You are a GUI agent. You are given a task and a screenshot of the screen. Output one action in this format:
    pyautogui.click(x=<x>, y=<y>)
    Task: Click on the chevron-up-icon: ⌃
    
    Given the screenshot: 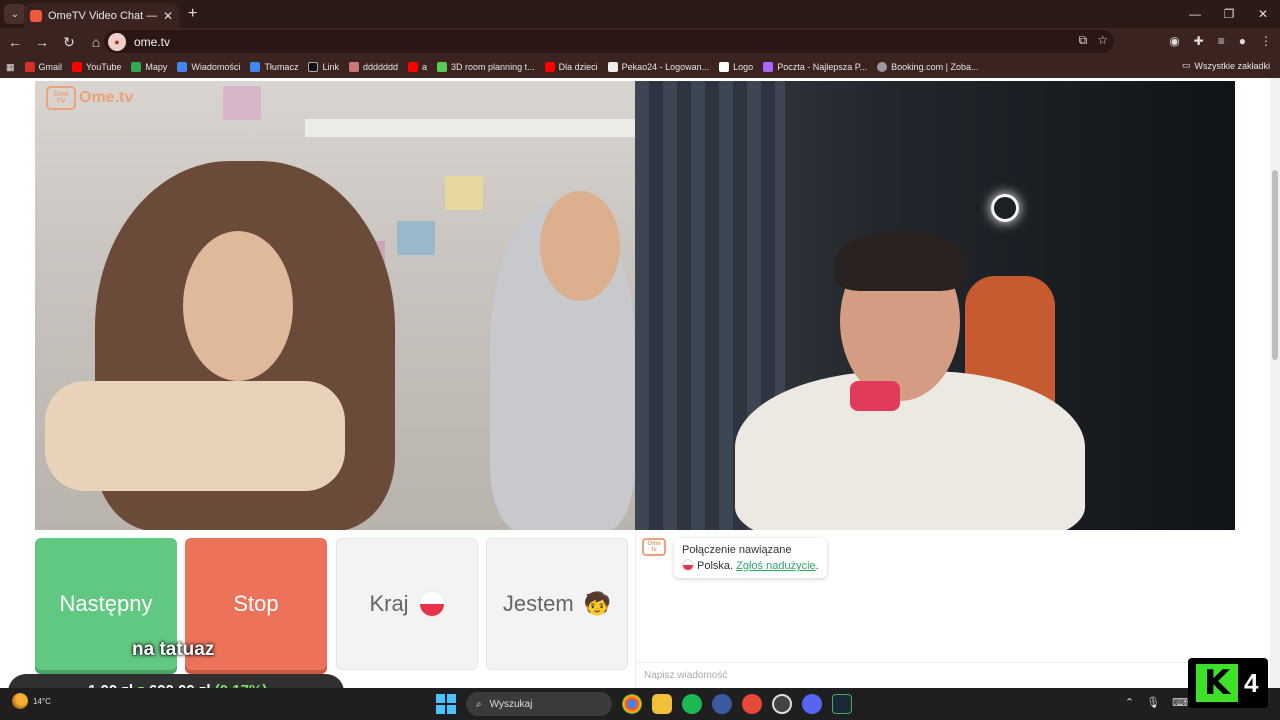 What is the action you would take?
    pyautogui.click(x=1129, y=702)
    